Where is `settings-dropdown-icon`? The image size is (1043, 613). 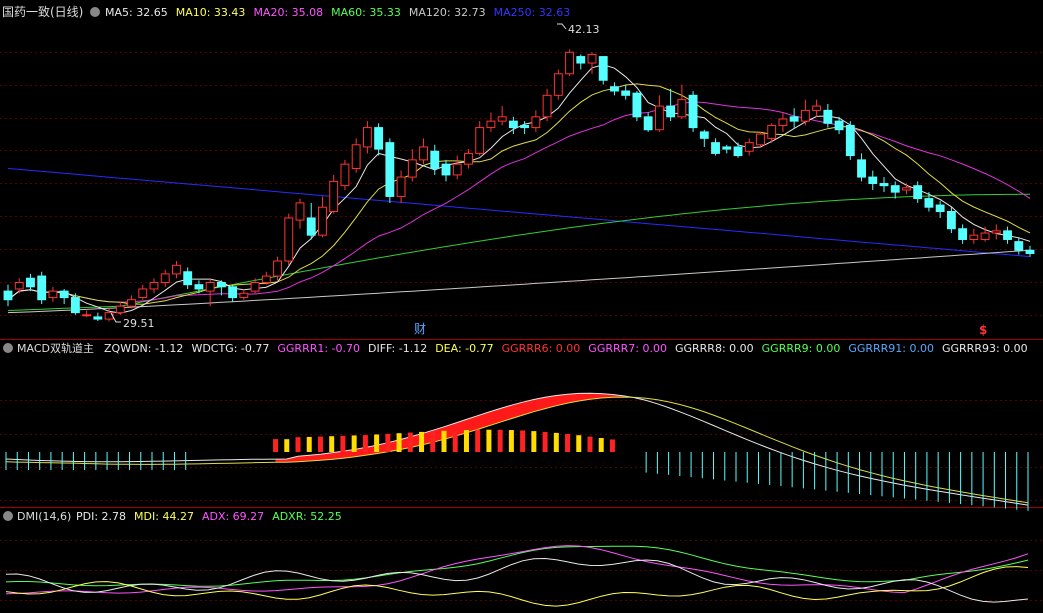
settings-dropdown-icon is located at coordinates (95, 12).